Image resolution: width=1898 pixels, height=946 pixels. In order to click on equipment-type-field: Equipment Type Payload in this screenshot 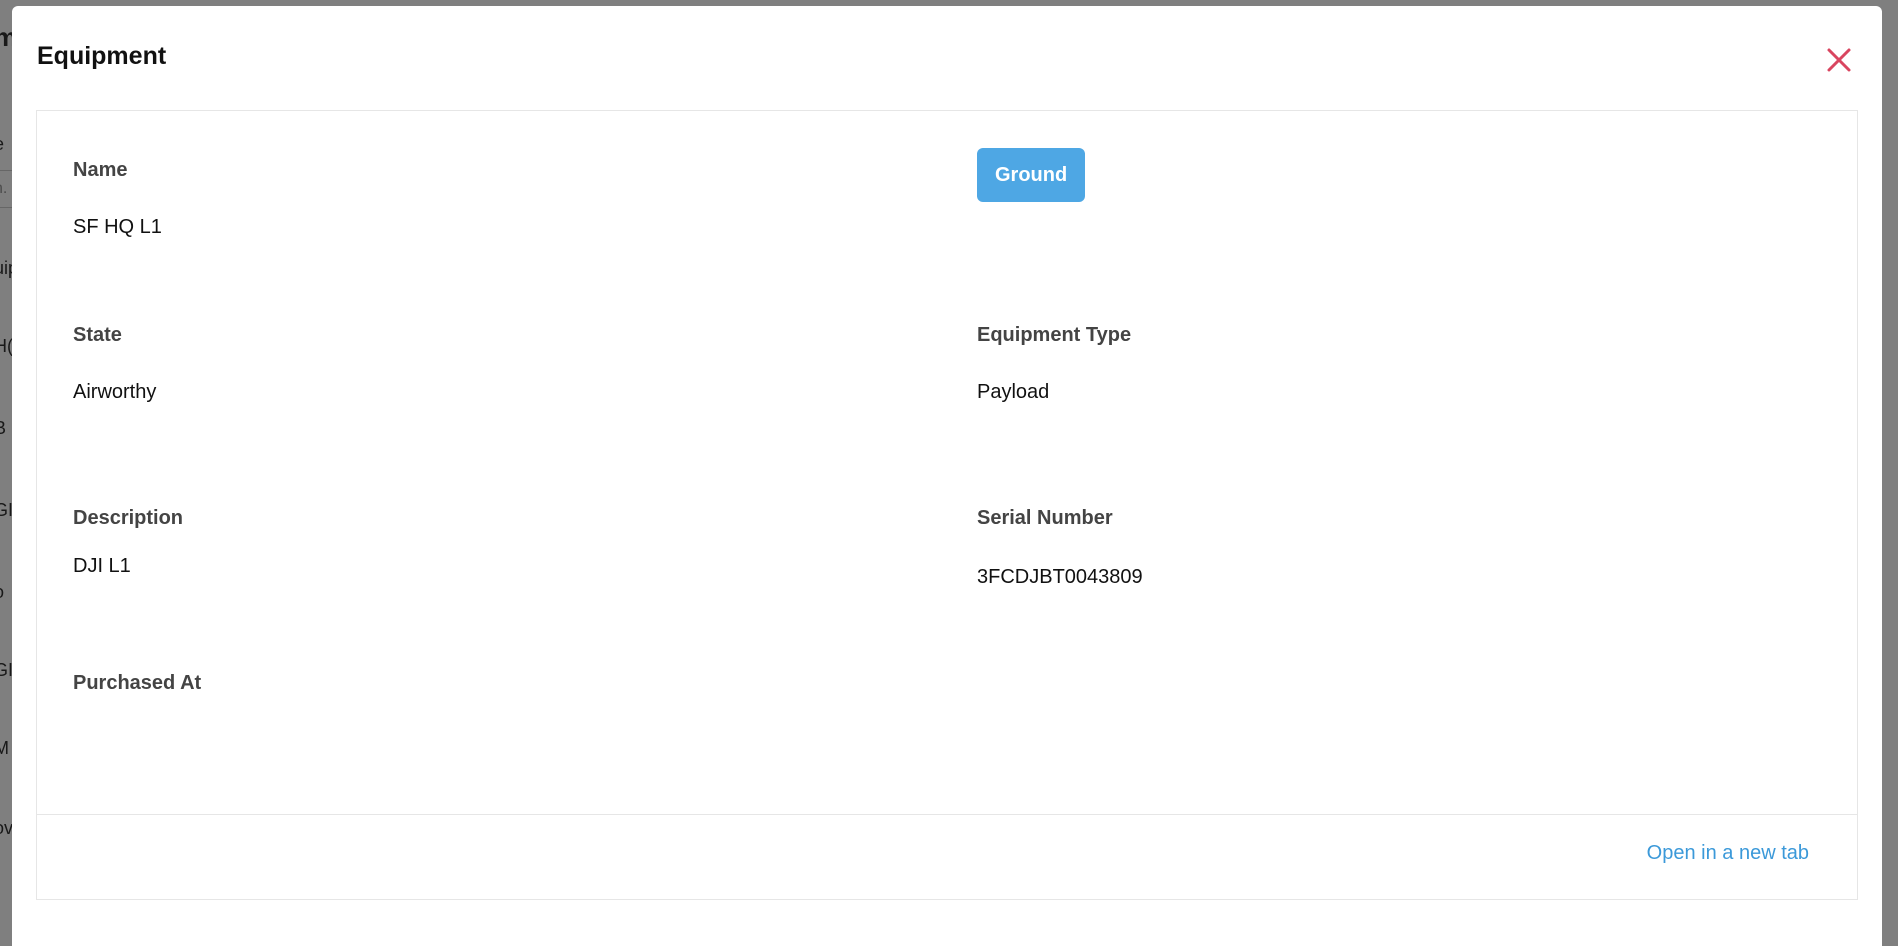, I will do `click(1054, 364)`.